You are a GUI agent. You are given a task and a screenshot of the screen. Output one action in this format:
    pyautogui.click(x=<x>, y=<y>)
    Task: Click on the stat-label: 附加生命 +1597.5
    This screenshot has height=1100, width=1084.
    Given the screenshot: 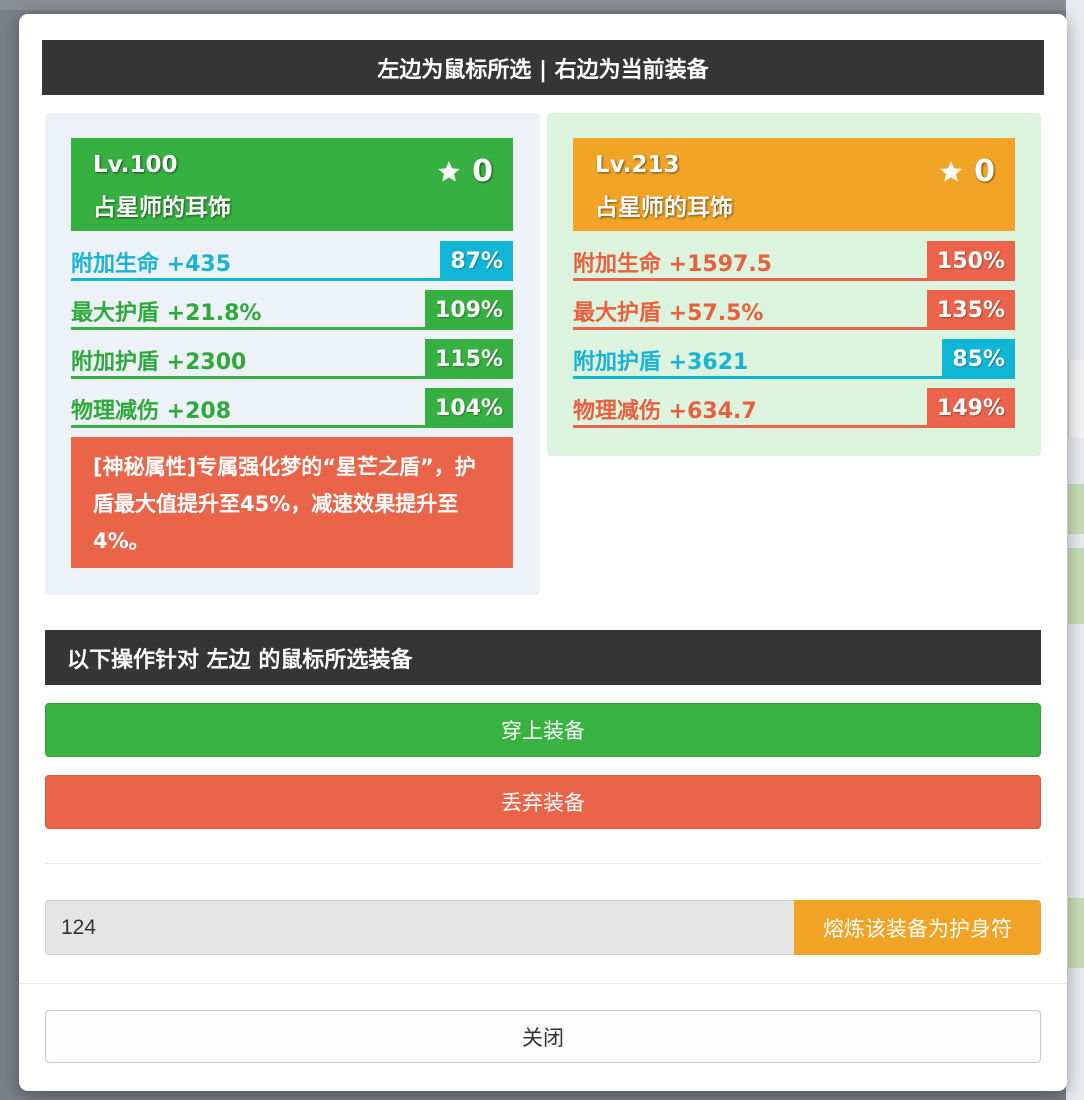 What is the action you would take?
    pyautogui.click(x=672, y=264)
    